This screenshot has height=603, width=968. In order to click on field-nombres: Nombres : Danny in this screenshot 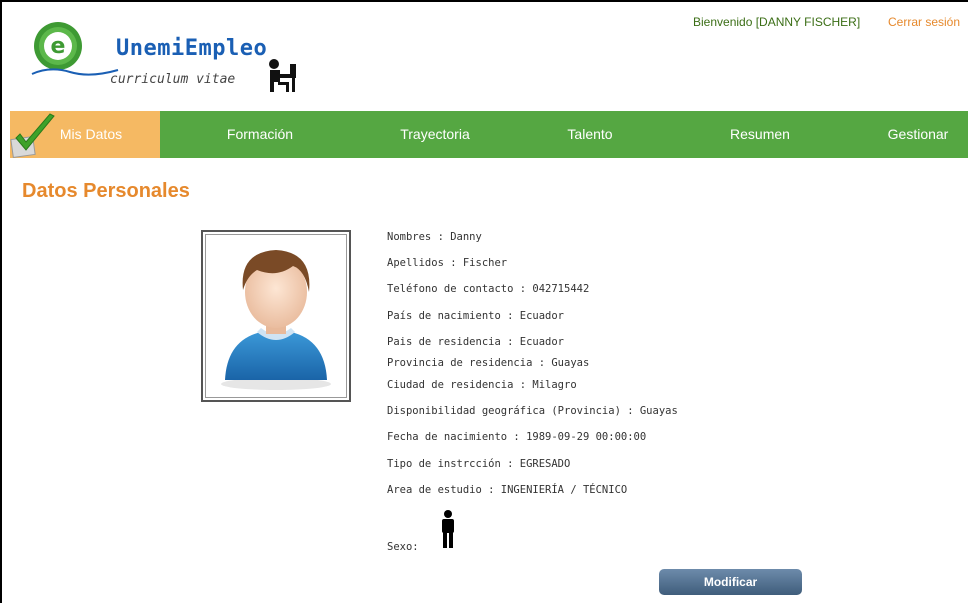, I will do `click(434, 237)`.